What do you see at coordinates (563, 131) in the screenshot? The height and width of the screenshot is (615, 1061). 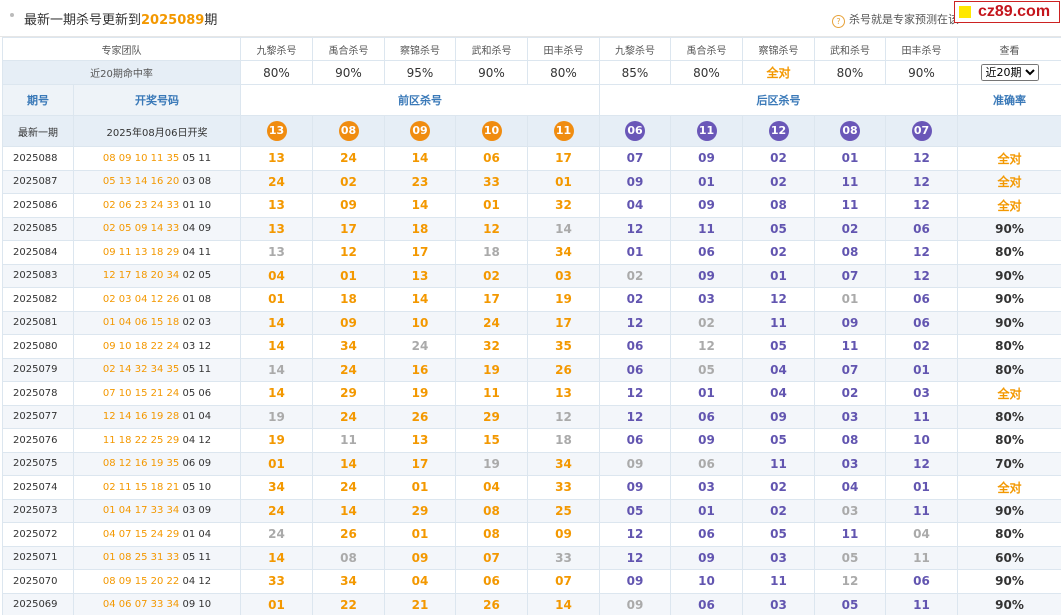 I see `front-kill-ball: 11` at bounding box center [563, 131].